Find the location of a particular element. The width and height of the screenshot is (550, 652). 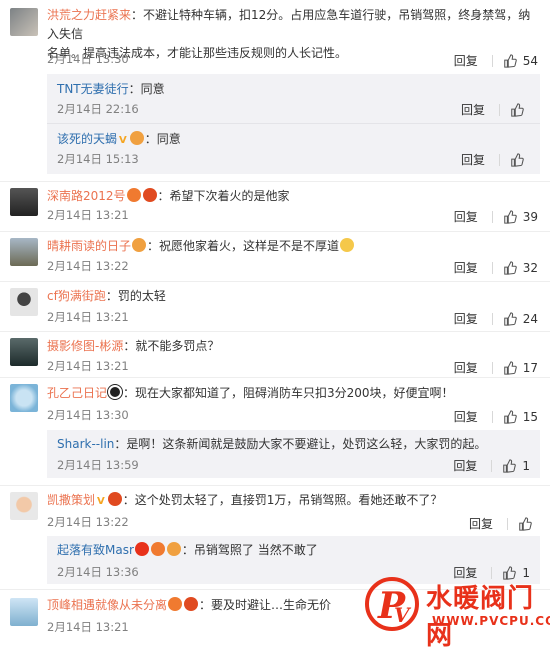

comment-item: cf狗满街跑：罚的太轻 2月14日 13:21 回复 24 is located at coordinates (275, 307).